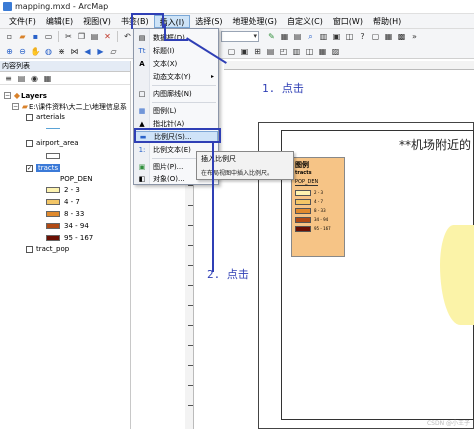  Describe the element at coordinates (9, 51) in the screenshot. I see `zoom-in-icon: ⊕` at that location.